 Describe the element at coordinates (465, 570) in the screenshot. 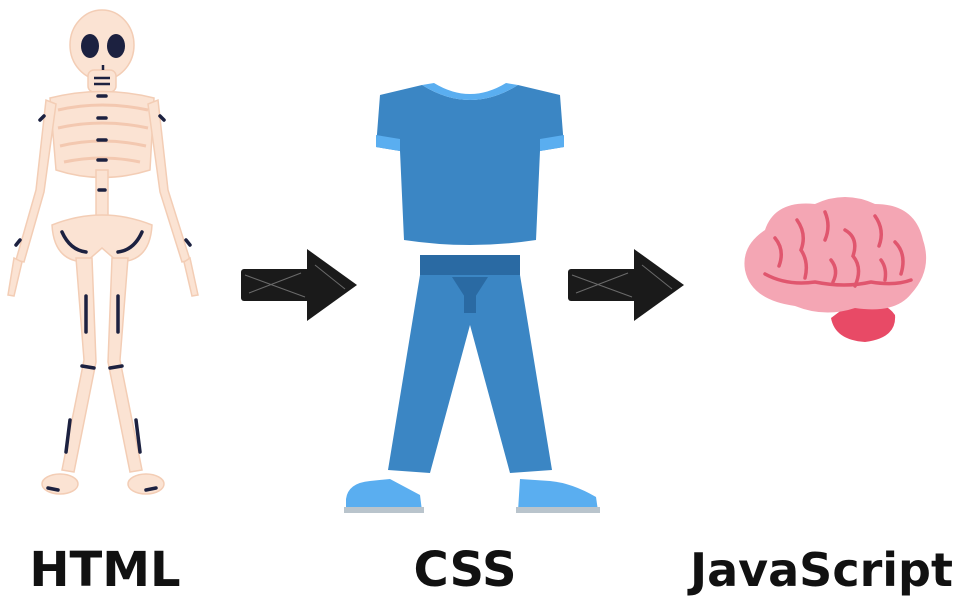

I see `label-css: CSS` at that location.